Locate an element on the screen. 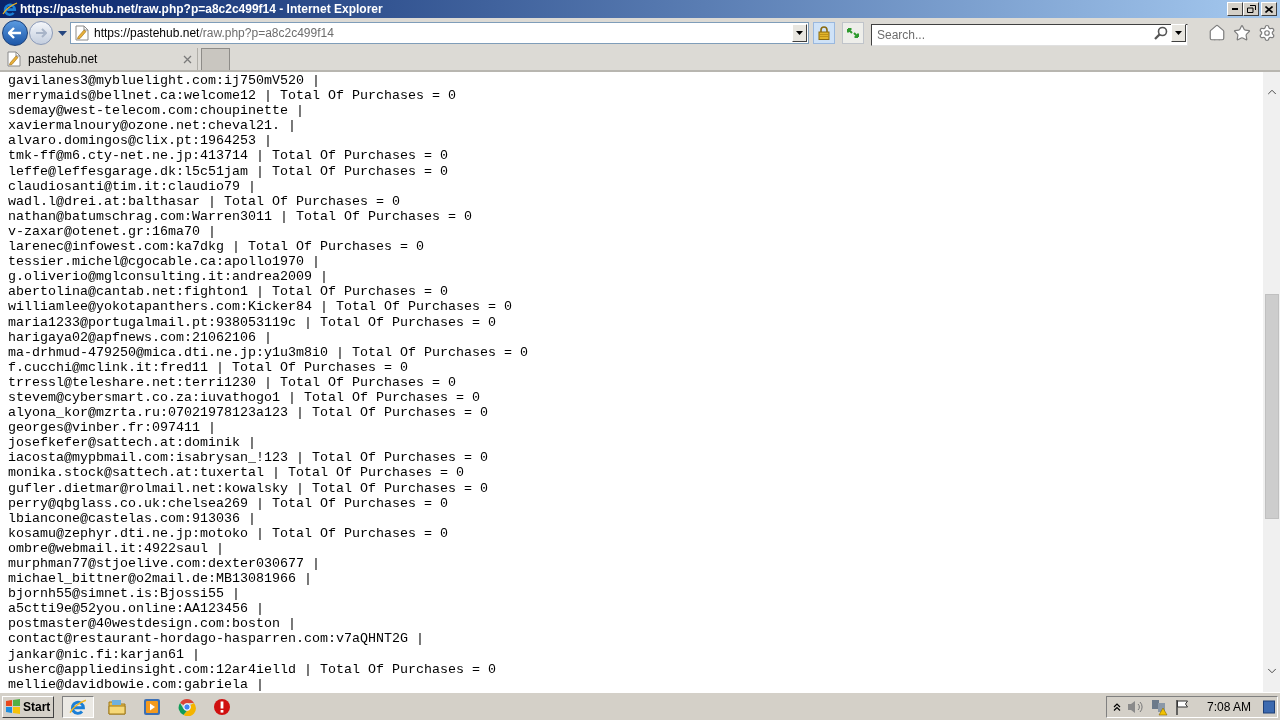 The image size is (1280, 720). tab-label: pastehub.net is located at coordinates (63, 59).